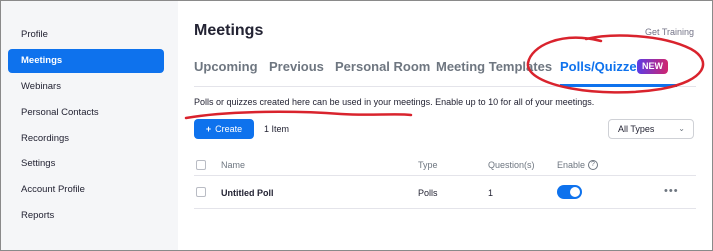 This screenshot has height=251, width=713. What do you see at coordinates (636, 129) in the screenshot?
I see `type-filter-value: All Types` at bounding box center [636, 129].